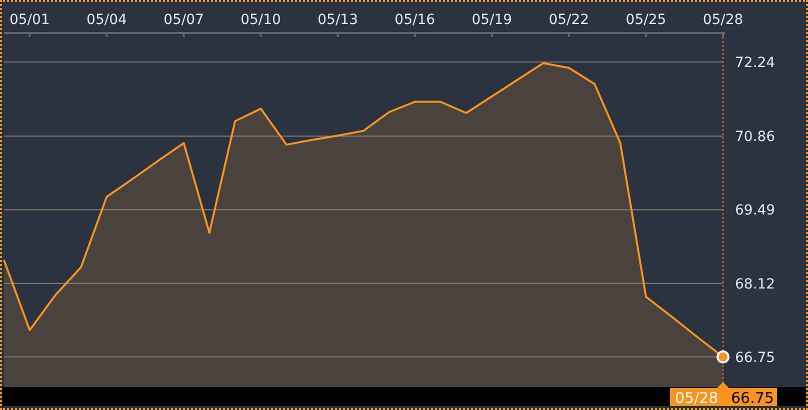 The image size is (808, 410). I want to click on x-axis-label: 05/07, so click(184, 20).